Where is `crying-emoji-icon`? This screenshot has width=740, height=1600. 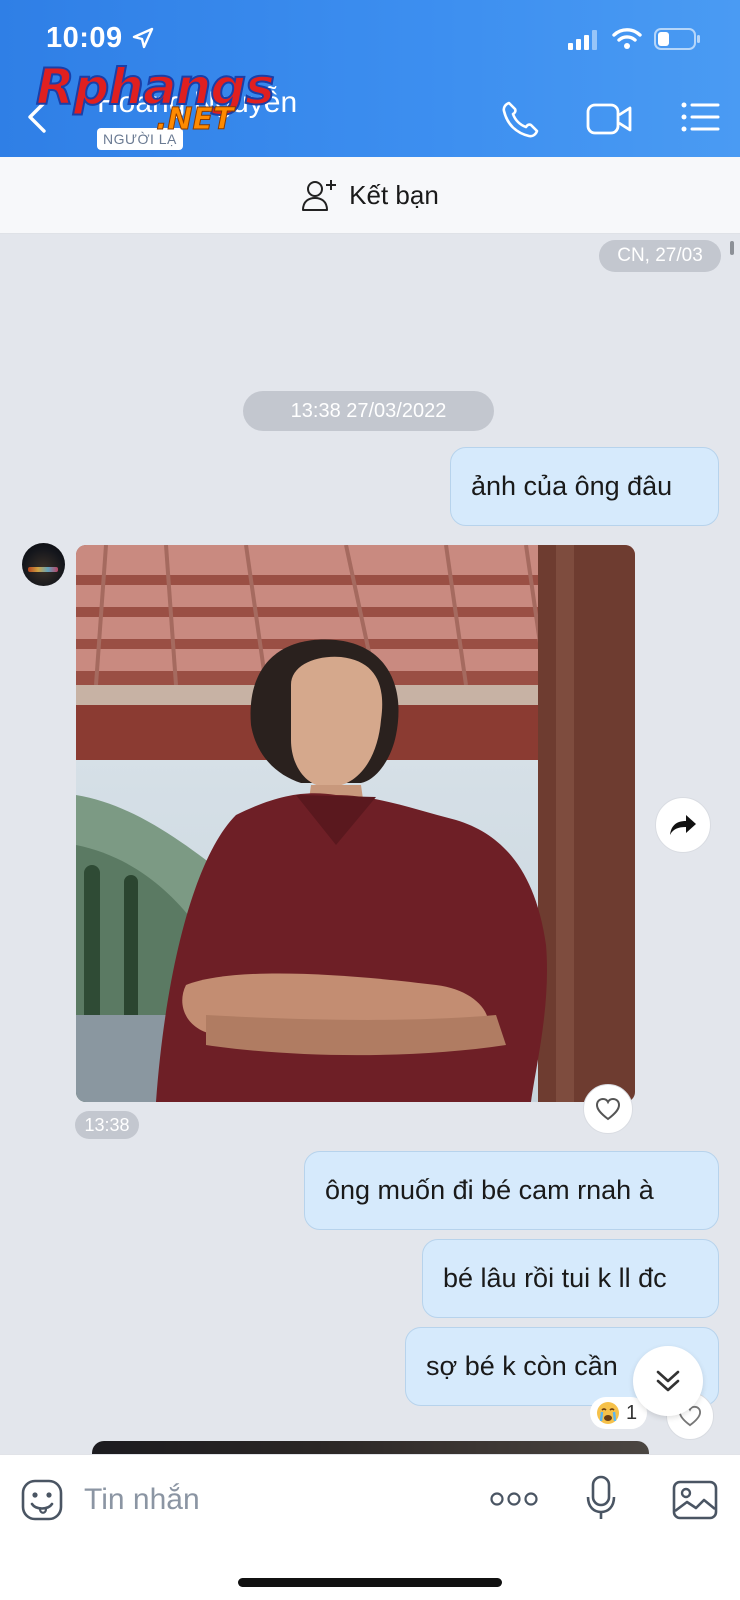 crying-emoji-icon is located at coordinates (608, 1413).